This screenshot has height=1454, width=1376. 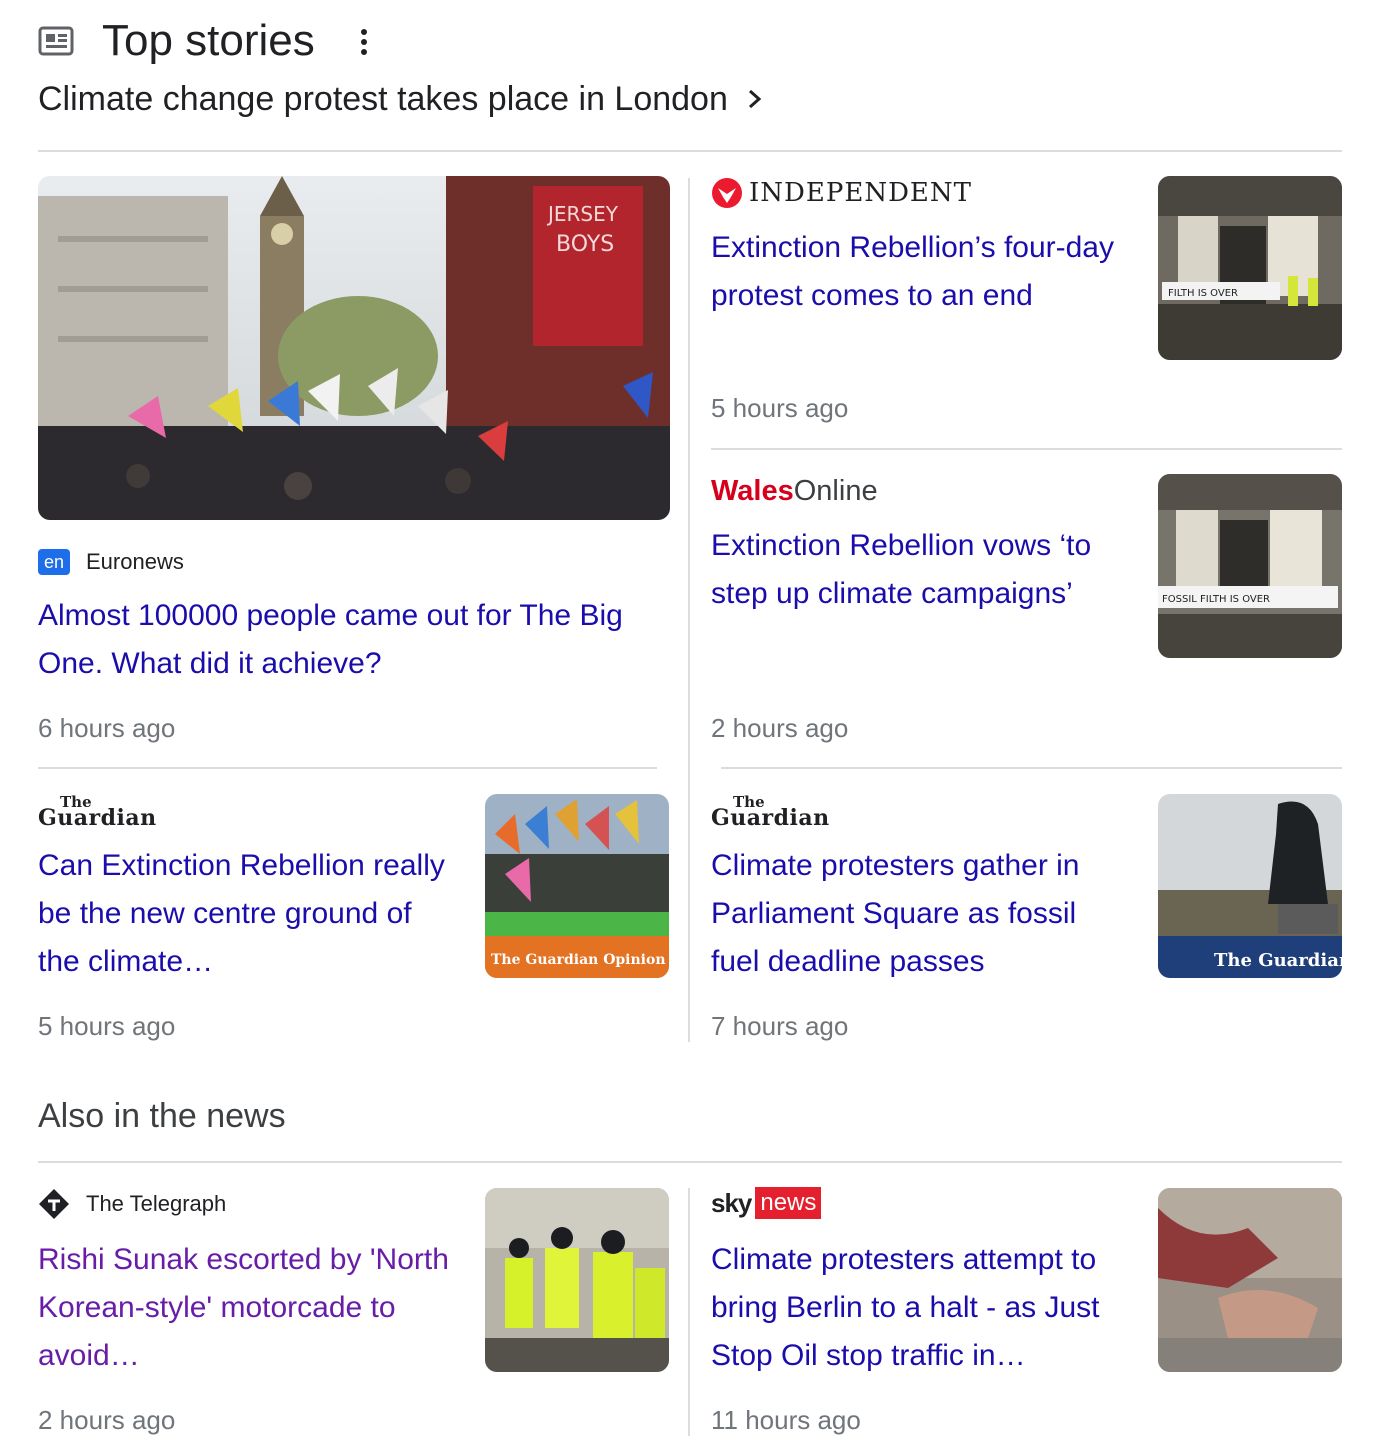 I want to click on guardian-right-time: 7 hours ago, so click(x=780, y=1026).